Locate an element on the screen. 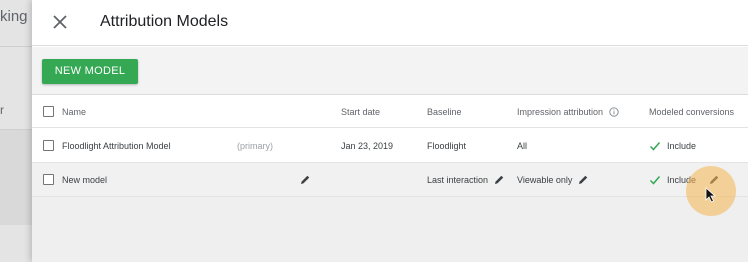  baseline-cell: Last interaction is located at coordinates (466, 179).